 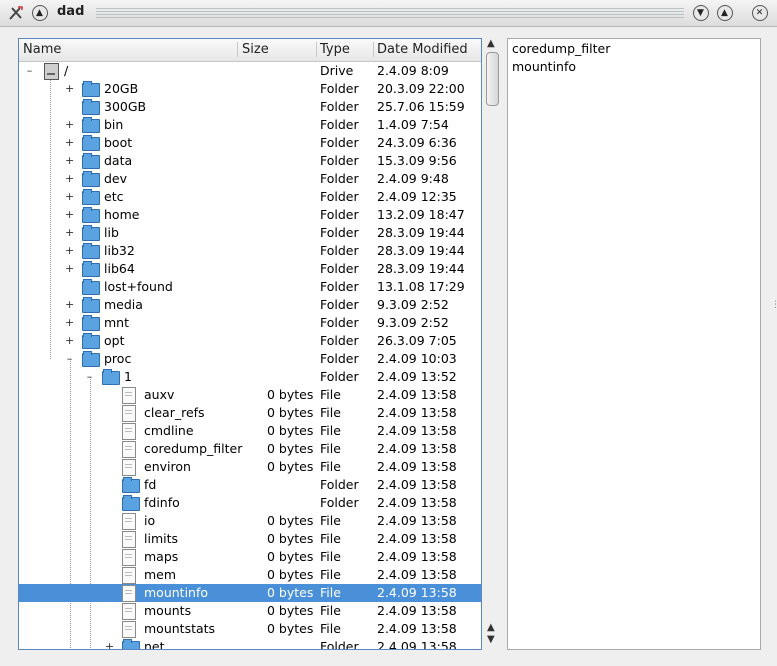 I want to click on scroll-down-icon: ▼, so click(x=491, y=639).